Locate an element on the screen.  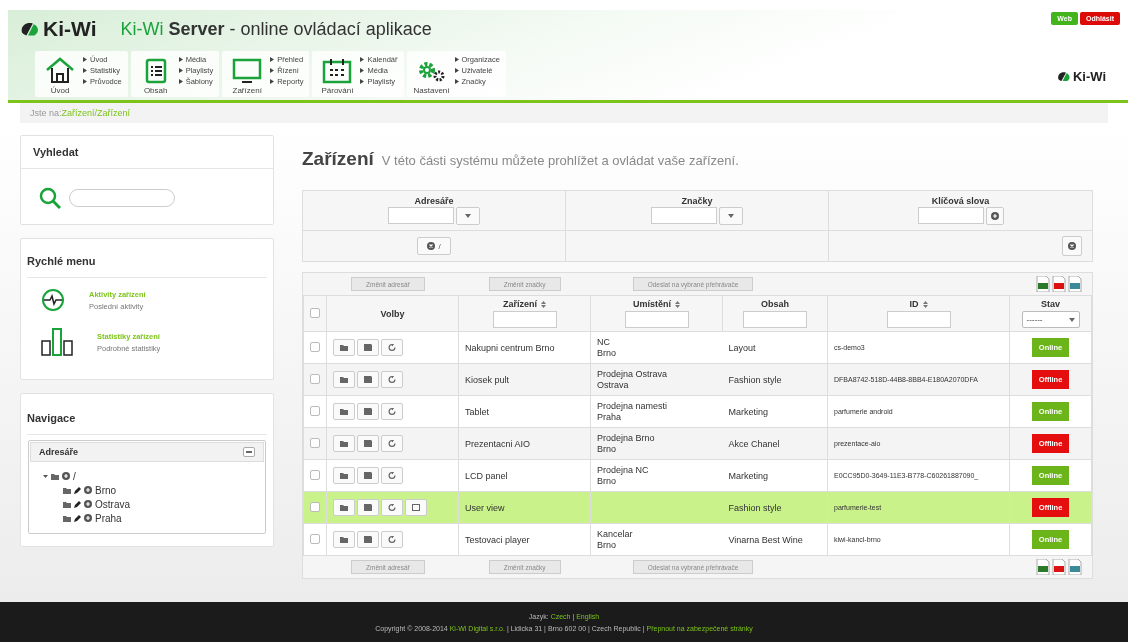
table-cell-text: Kancelar is located at coordinates (615, 534).